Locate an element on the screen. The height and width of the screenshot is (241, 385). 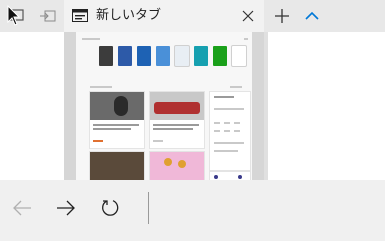
feed-heading is located at coordinates (101, 87).